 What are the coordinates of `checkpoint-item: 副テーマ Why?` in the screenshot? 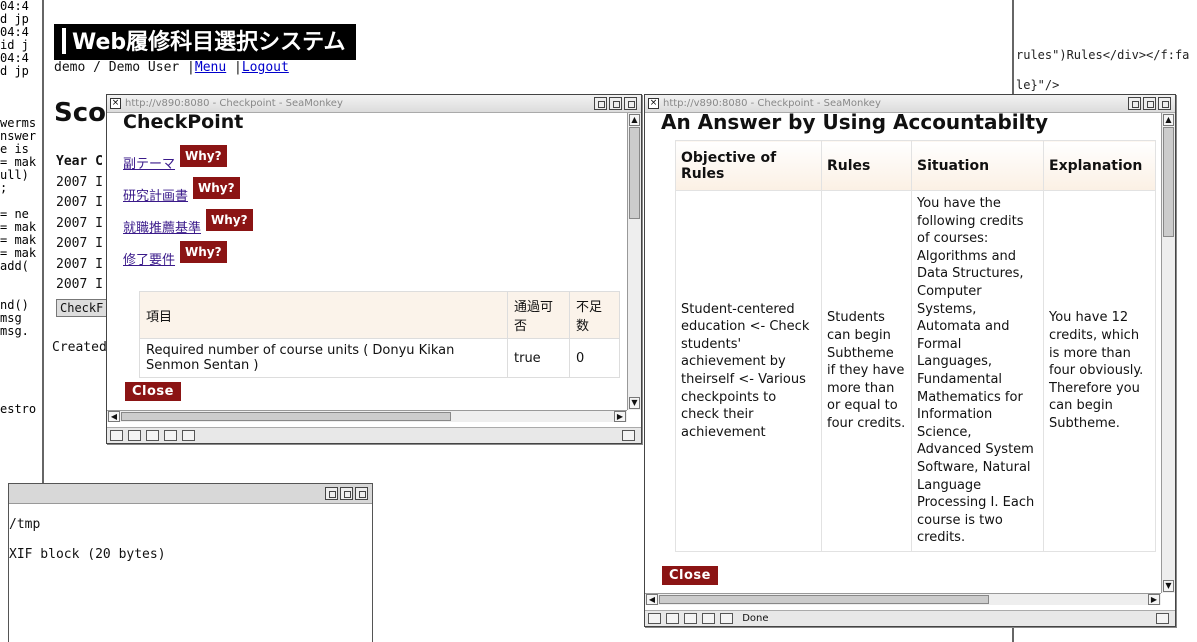 It's located at (175, 158).